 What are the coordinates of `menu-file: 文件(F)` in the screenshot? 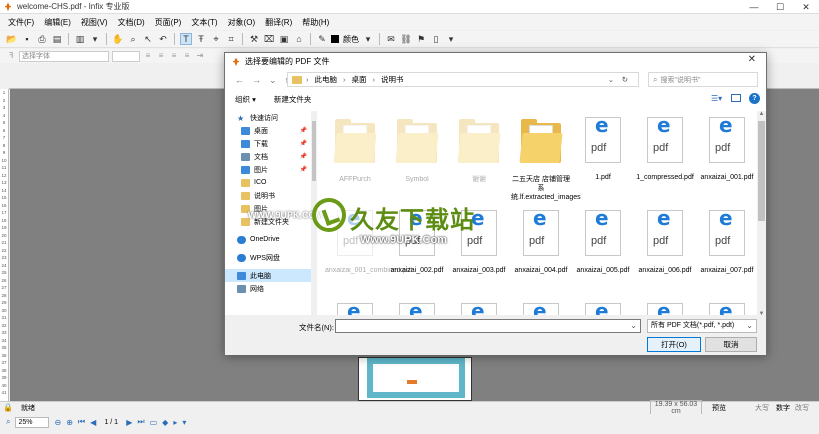 It's located at (21, 22).